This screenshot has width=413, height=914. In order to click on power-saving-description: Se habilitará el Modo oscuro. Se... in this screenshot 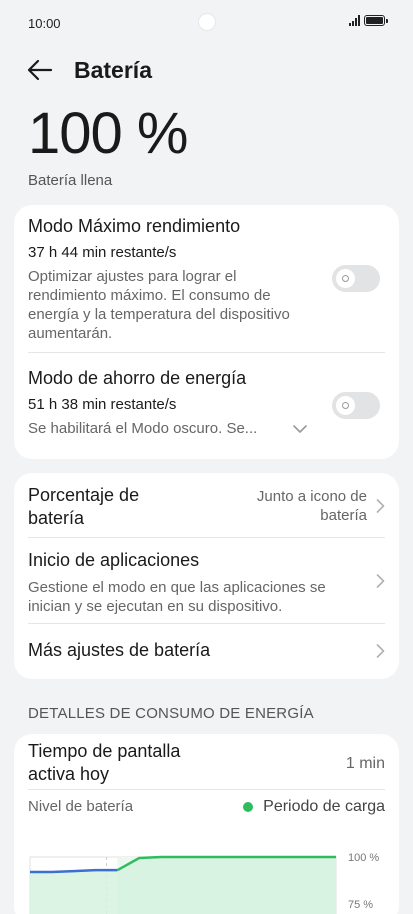, I will do `click(143, 428)`.